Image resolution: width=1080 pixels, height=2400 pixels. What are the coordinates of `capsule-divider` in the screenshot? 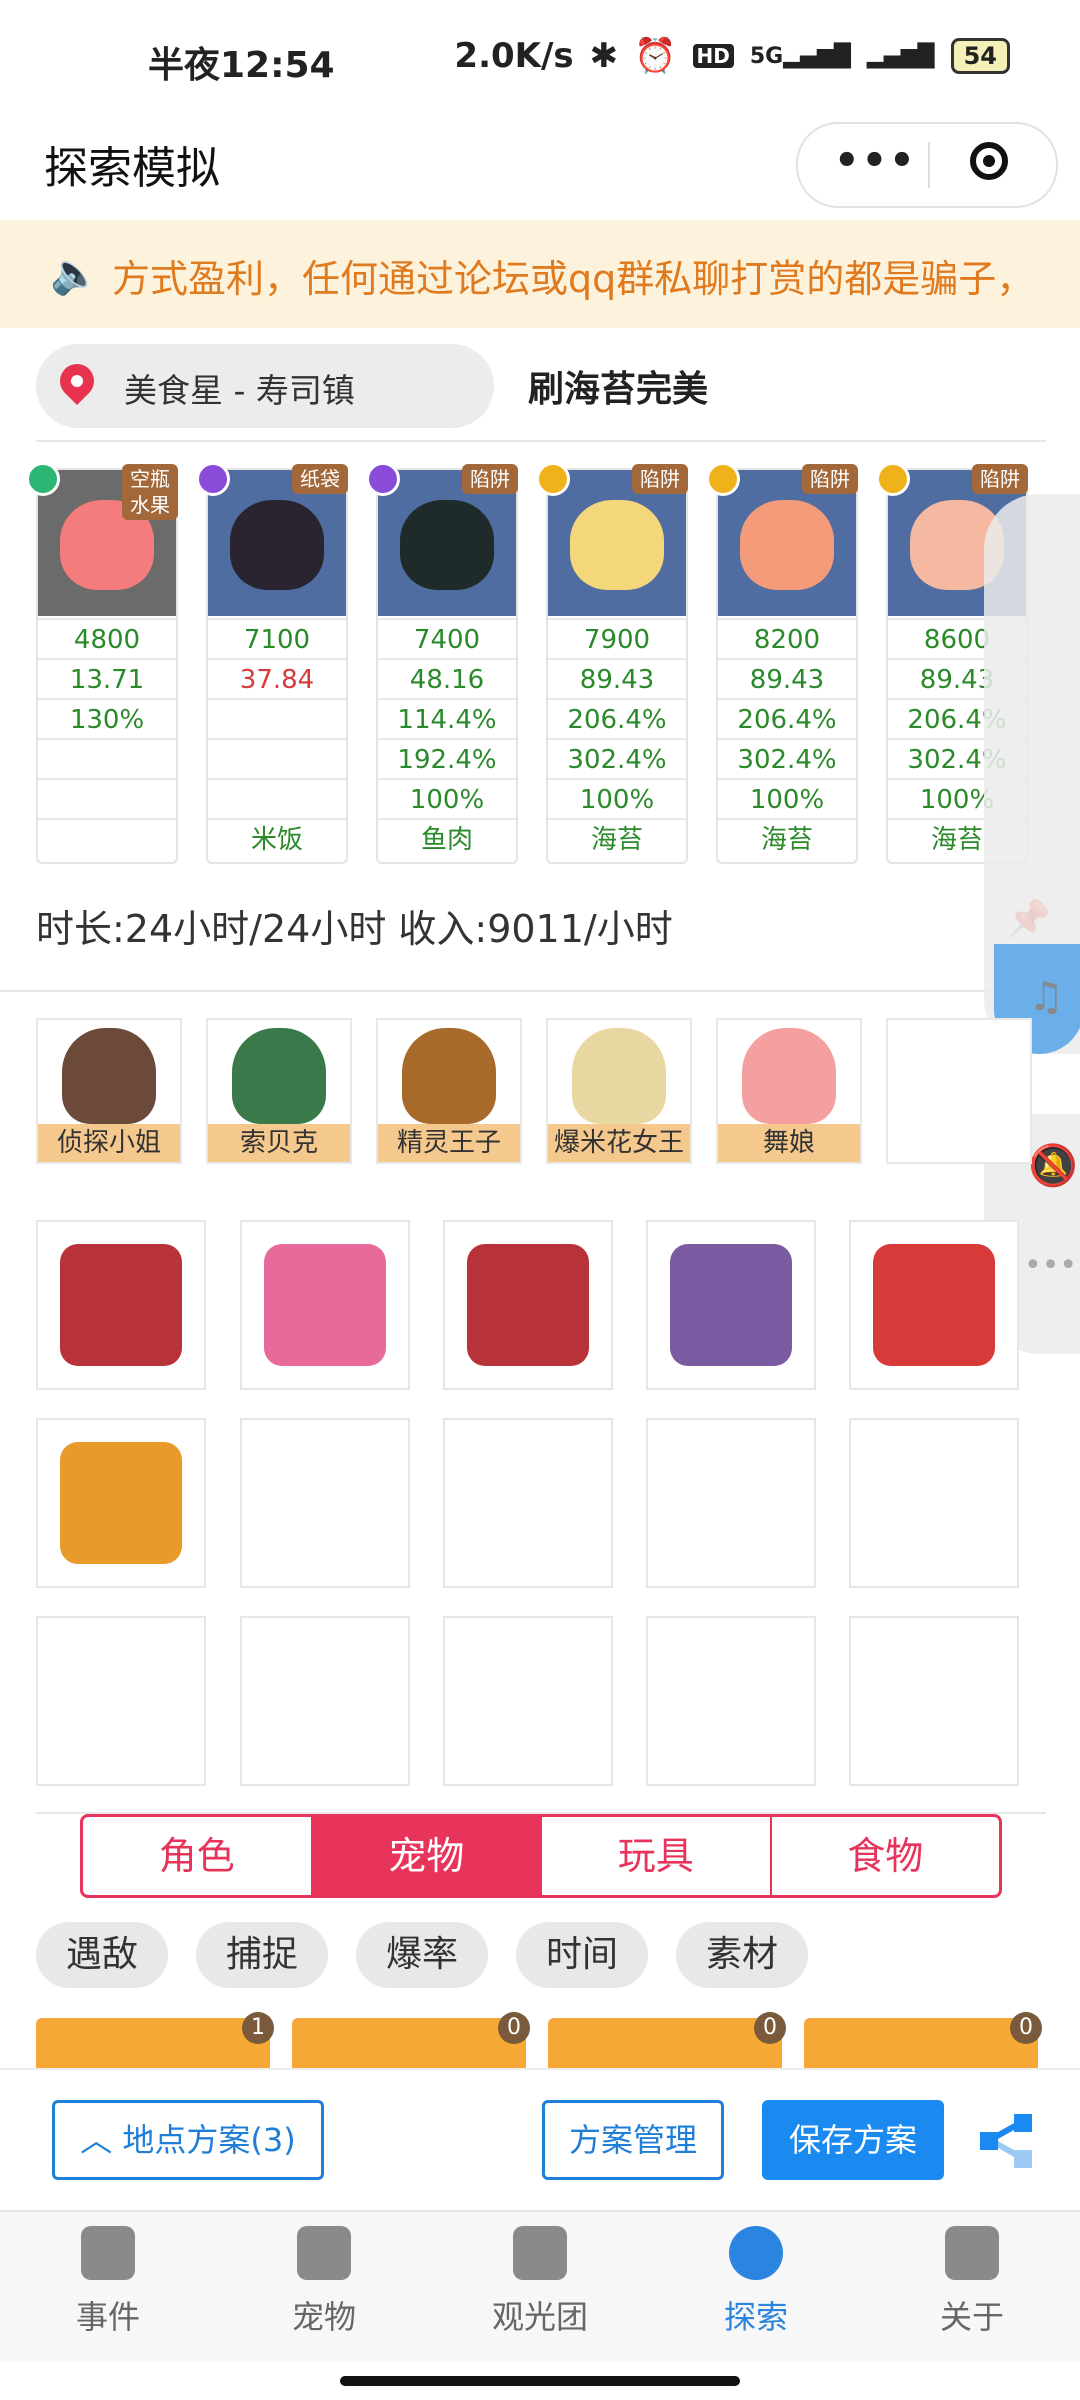 It's located at (929, 165).